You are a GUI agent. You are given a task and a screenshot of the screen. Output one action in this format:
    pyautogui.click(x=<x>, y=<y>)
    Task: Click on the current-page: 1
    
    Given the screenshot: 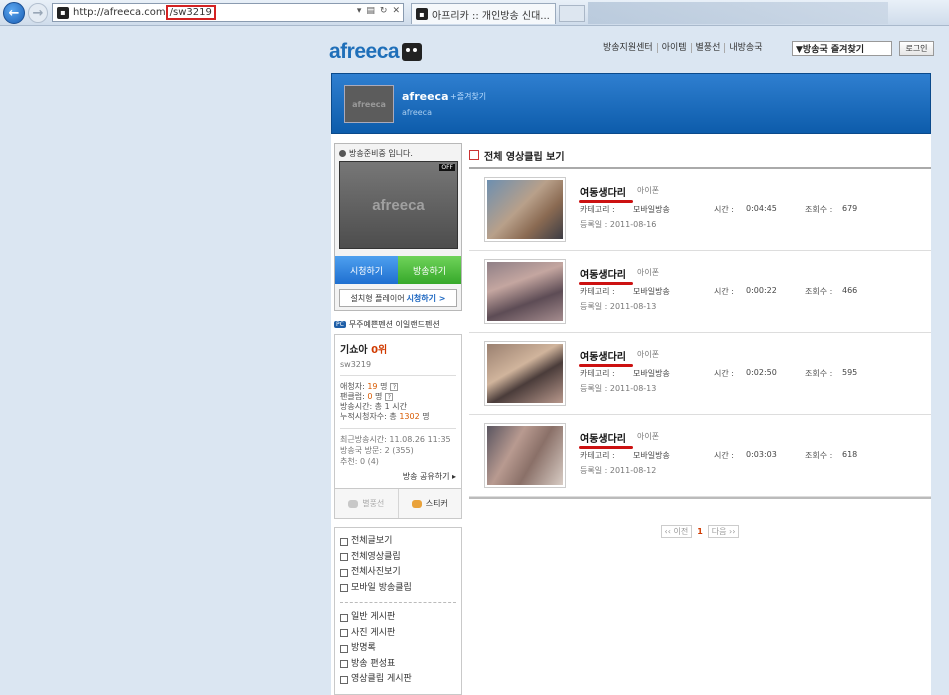 What is the action you would take?
    pyautogui.click(x=700, y=531)
    